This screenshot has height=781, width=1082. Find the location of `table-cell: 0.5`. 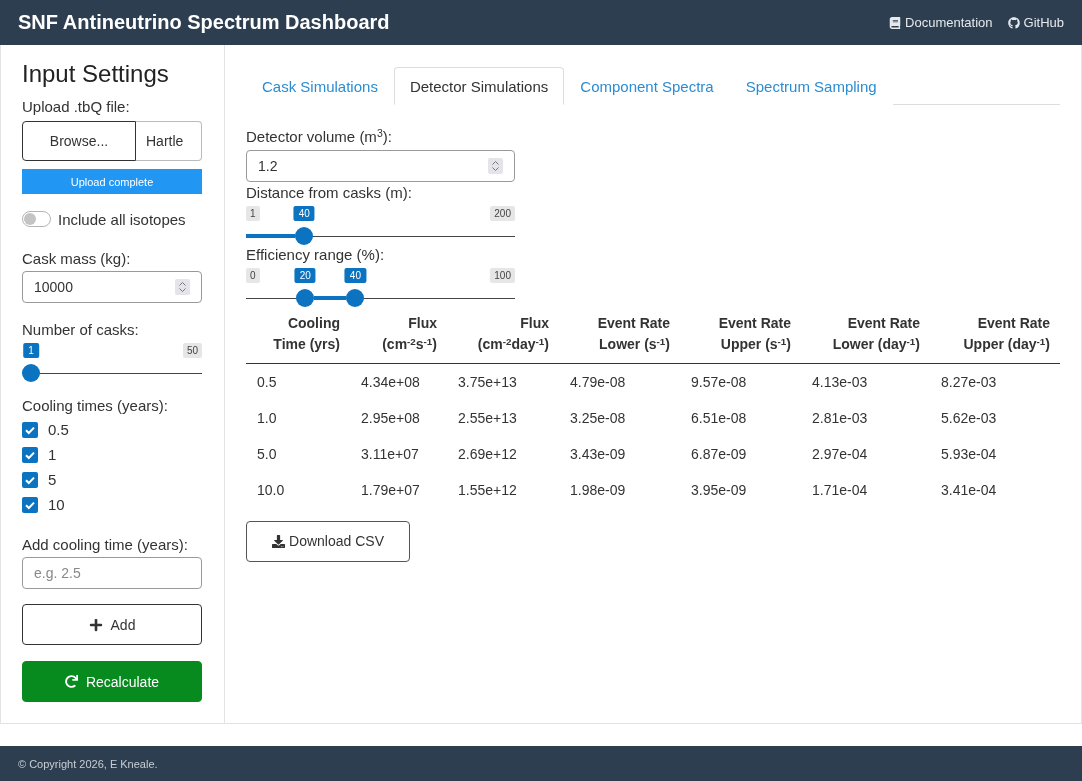

table-cell: 0.5 is located at coordinates (298, 381).